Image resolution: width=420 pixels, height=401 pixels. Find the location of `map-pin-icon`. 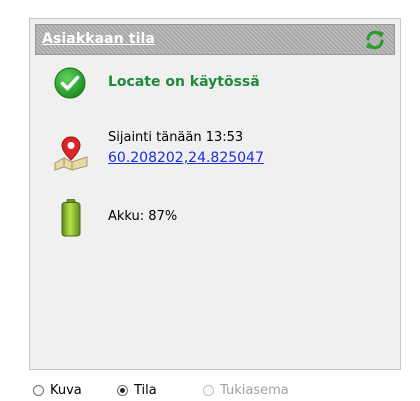

map-pin-icon is located at coordinates (71, 152).